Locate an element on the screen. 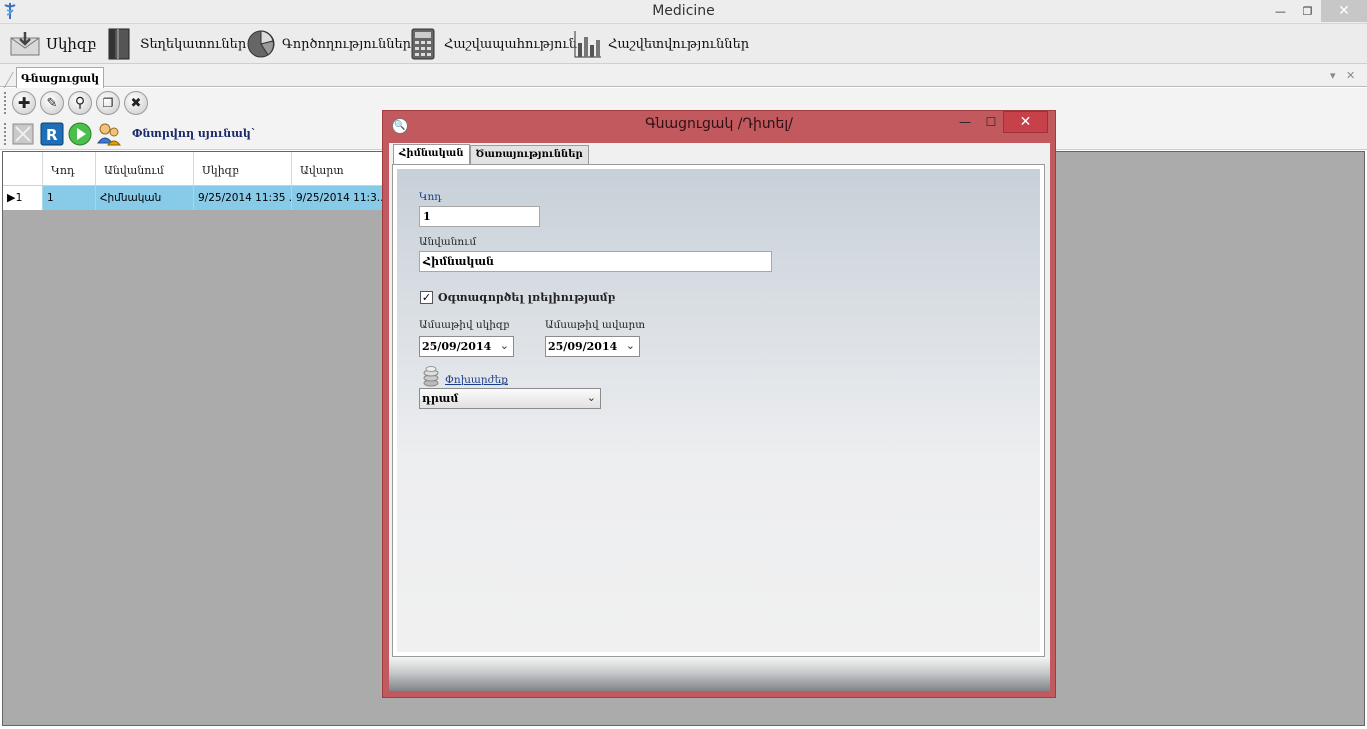 Image resolution: width=1367 pixels, height=729 pixels. book-icon is located at coordinates (119, 44).